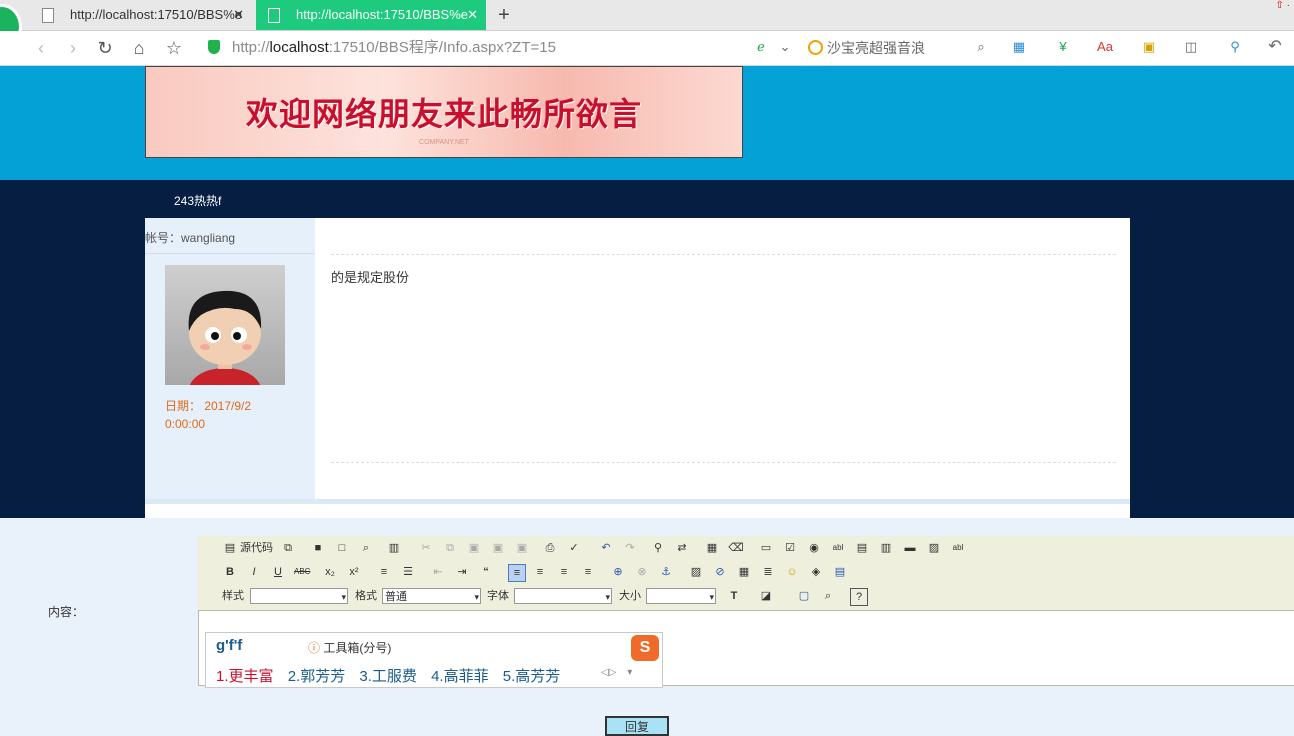  What do you see at coordinates (790, 548) in the screenshot?
I see `checkbox-icon: ☑` at bounding box center [790, 548].